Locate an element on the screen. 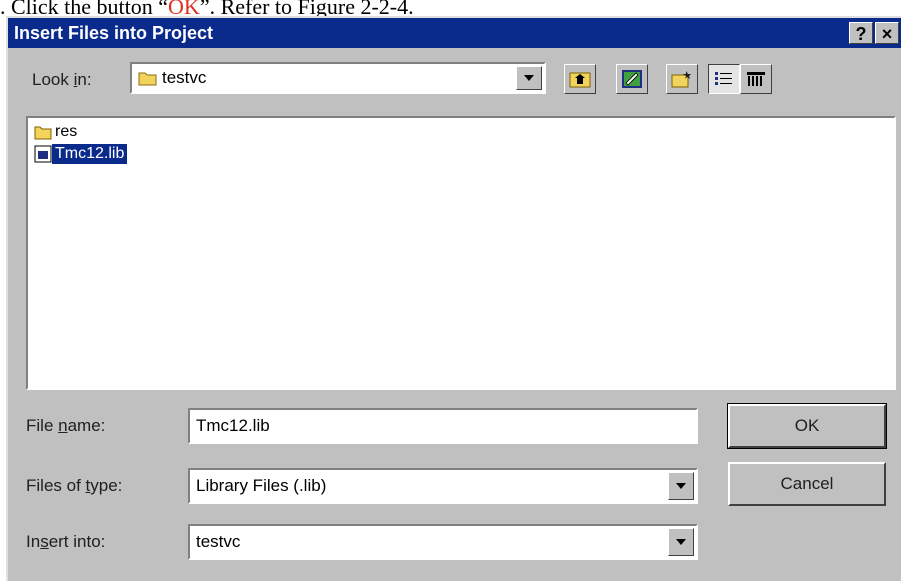  insert-into-label: Insert into: is located at coordinates (66, 541).